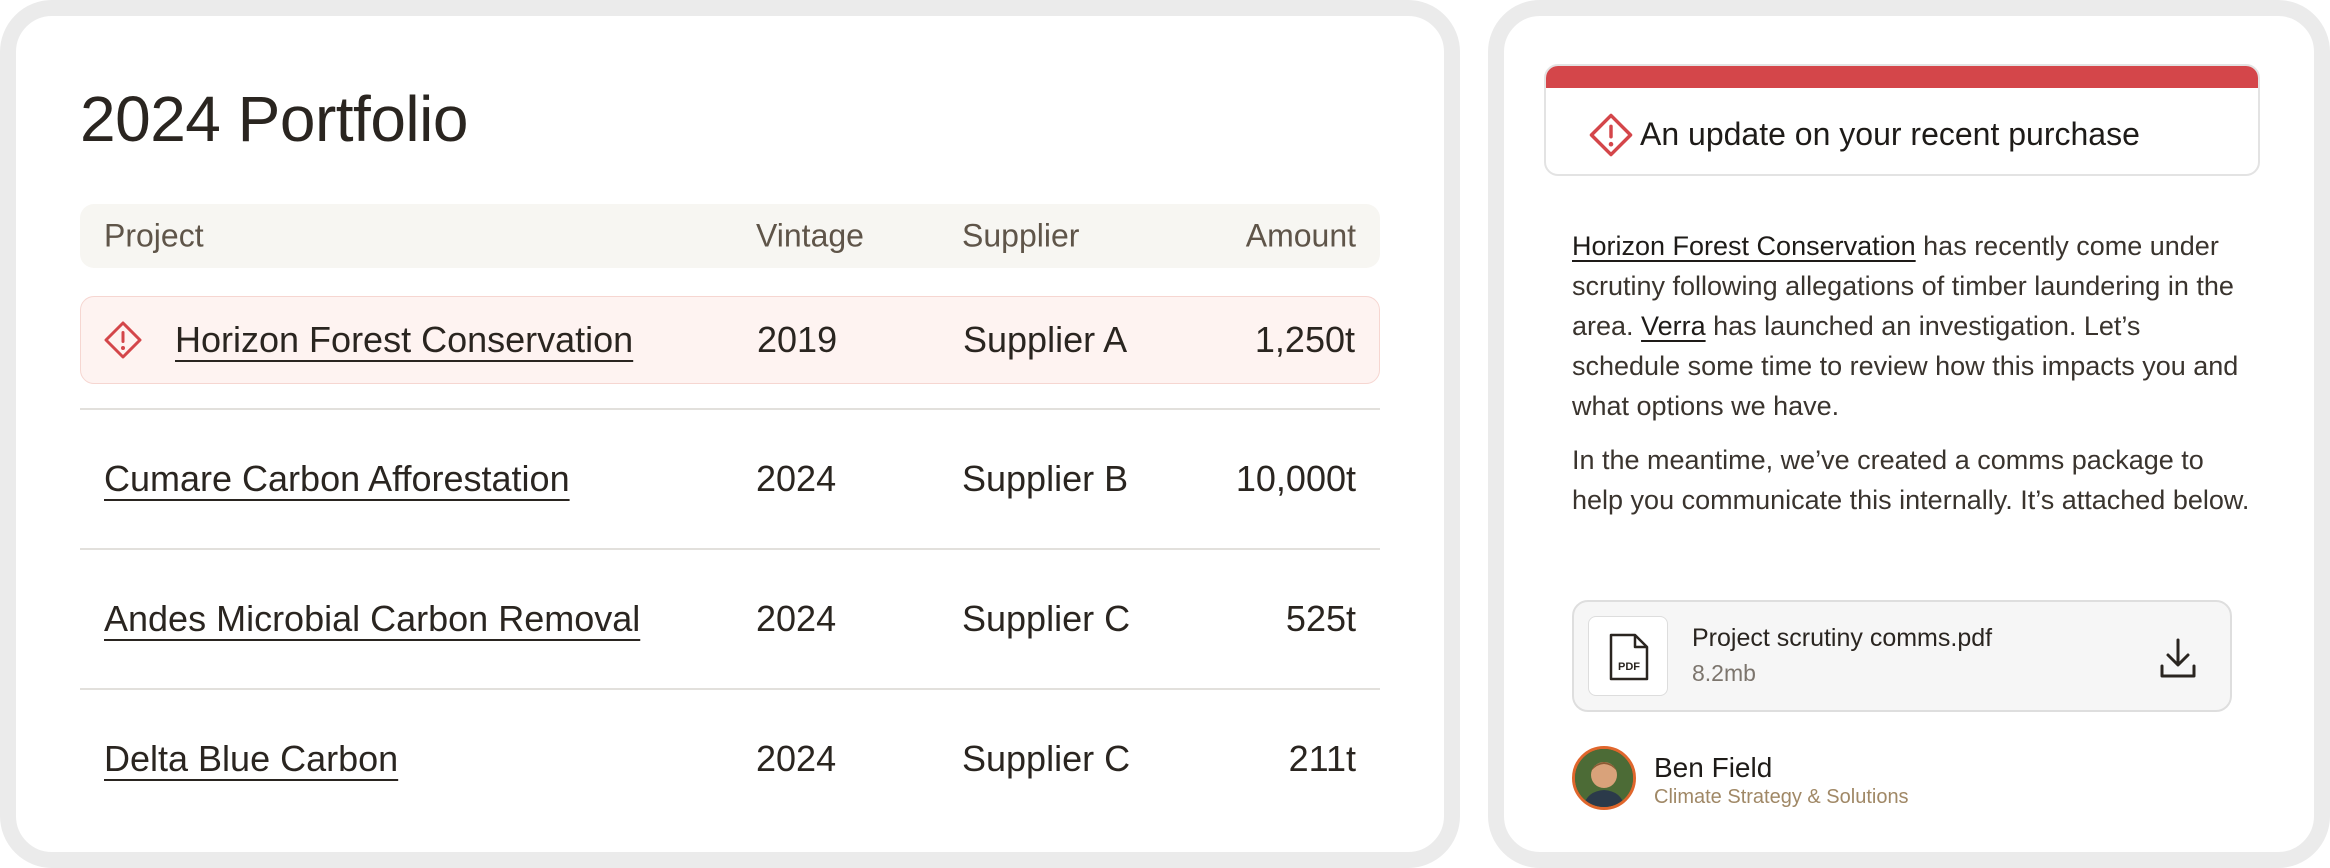  I want to click on sender-name: Ben Field, so click(1713, 767).